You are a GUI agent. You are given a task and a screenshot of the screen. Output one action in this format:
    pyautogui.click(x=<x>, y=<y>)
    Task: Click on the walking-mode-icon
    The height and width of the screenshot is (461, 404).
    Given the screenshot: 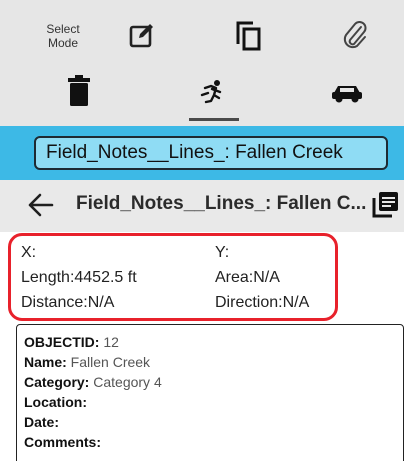 What is the action you would take?
    pyautogui.click(x=211, y=92)
    